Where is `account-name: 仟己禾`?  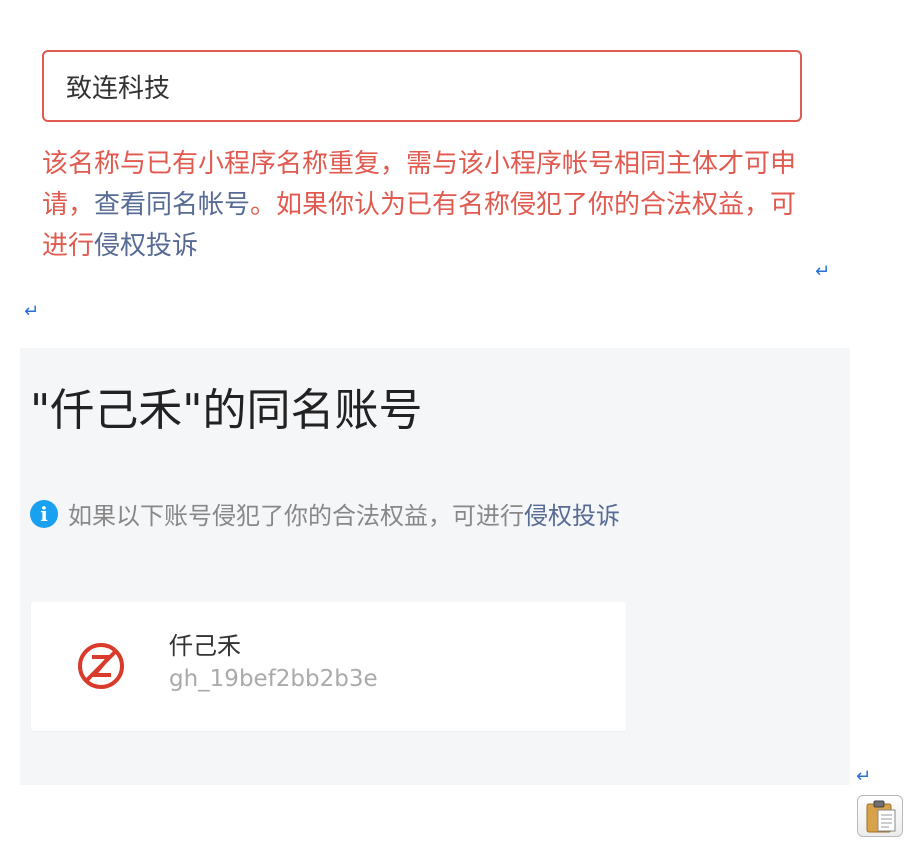
account-name: 仟己禾 is located at coordinates (205, 646).